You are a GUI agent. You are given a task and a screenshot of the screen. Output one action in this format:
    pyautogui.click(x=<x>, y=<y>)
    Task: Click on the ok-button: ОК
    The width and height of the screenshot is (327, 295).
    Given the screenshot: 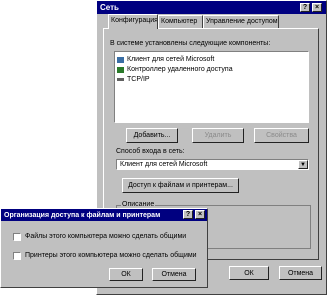 What is the action you would take?
    pyautogui.click(x=249, y=273)
    